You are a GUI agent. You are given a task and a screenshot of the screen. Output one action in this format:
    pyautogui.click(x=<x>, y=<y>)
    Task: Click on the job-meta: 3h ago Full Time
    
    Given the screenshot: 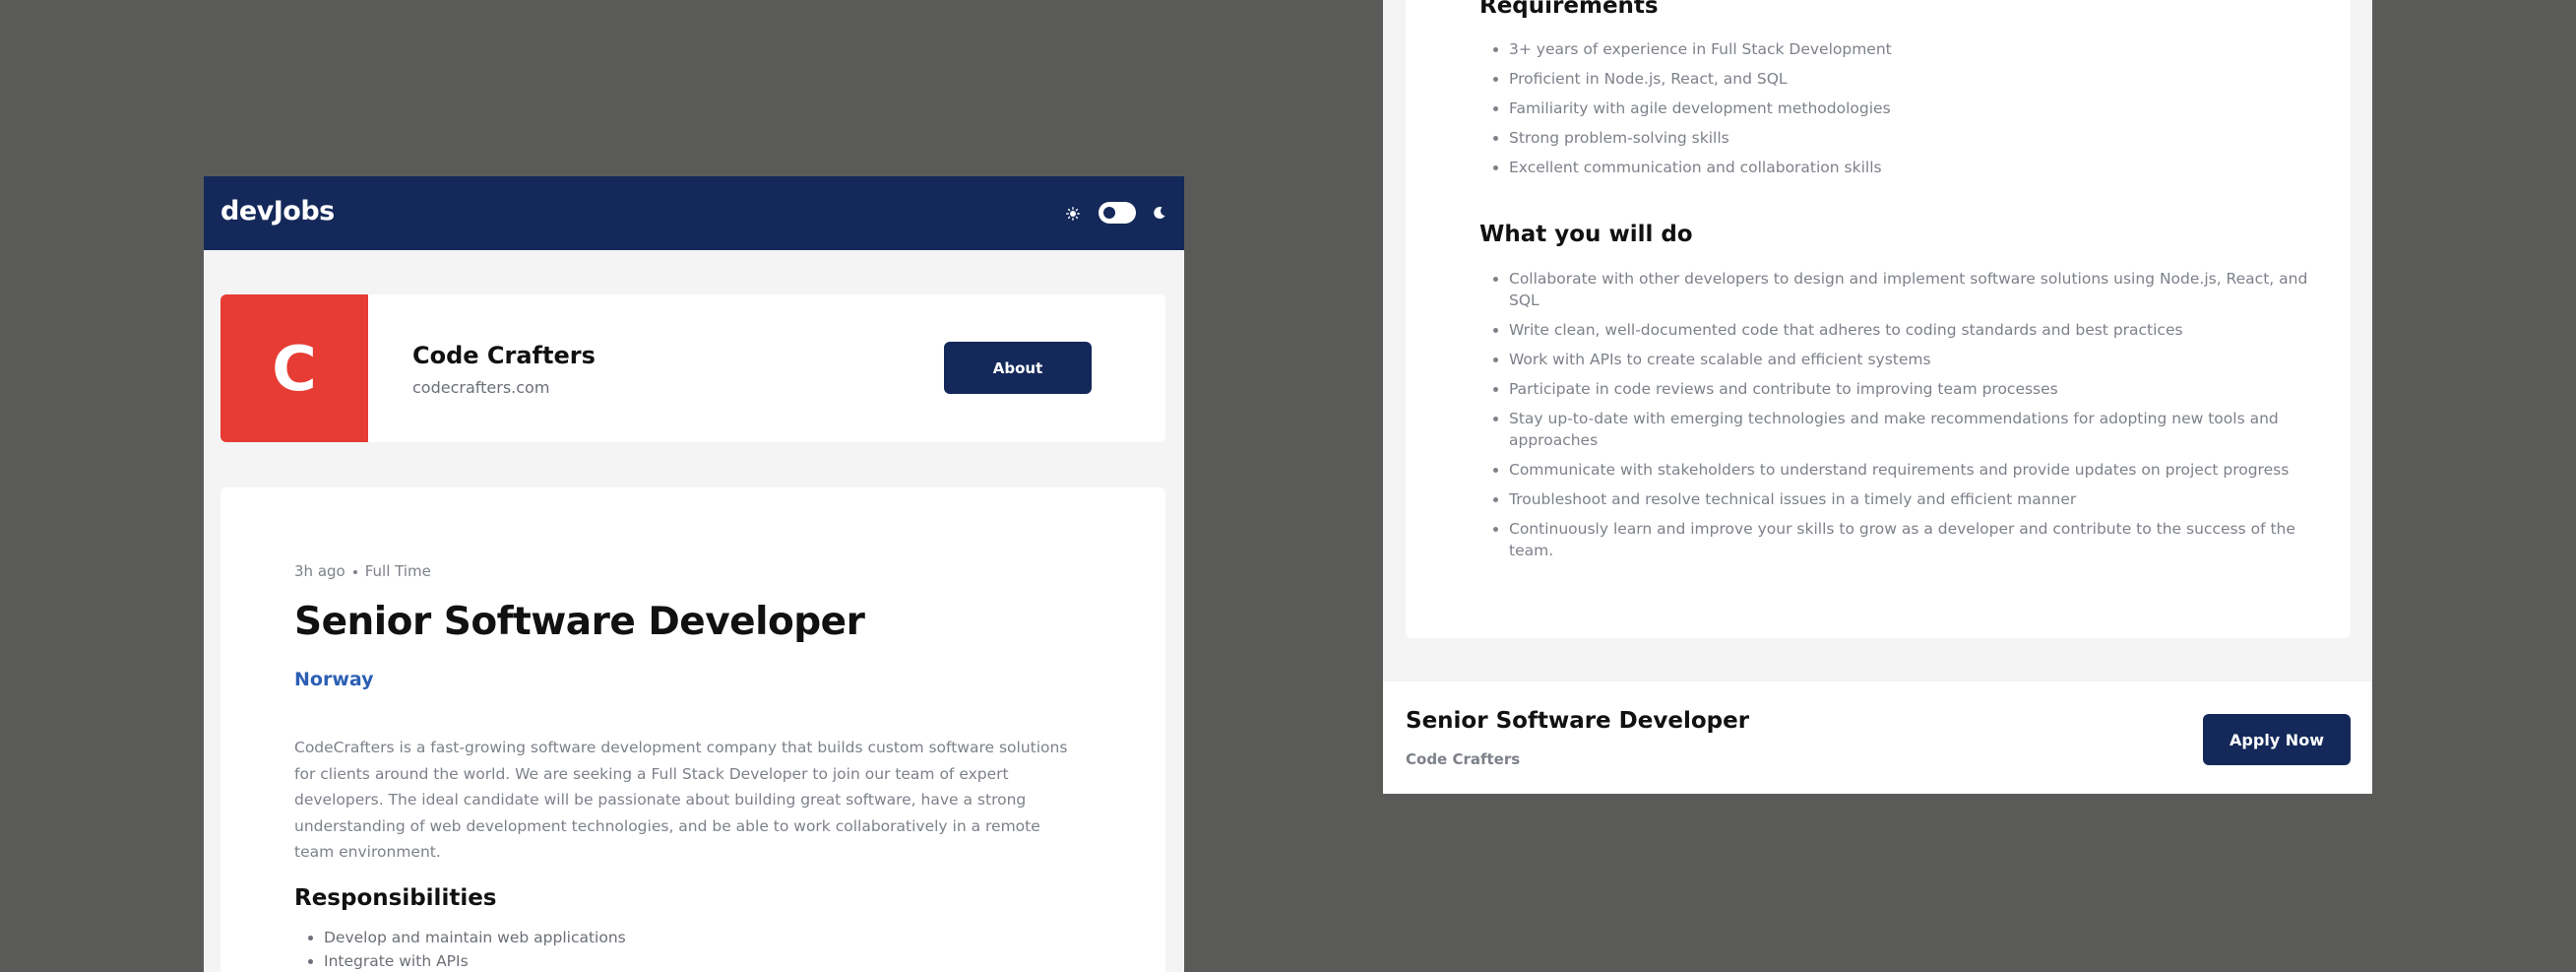 What is the action you would take?
    pyautogui.click(x=363, y=571)
    